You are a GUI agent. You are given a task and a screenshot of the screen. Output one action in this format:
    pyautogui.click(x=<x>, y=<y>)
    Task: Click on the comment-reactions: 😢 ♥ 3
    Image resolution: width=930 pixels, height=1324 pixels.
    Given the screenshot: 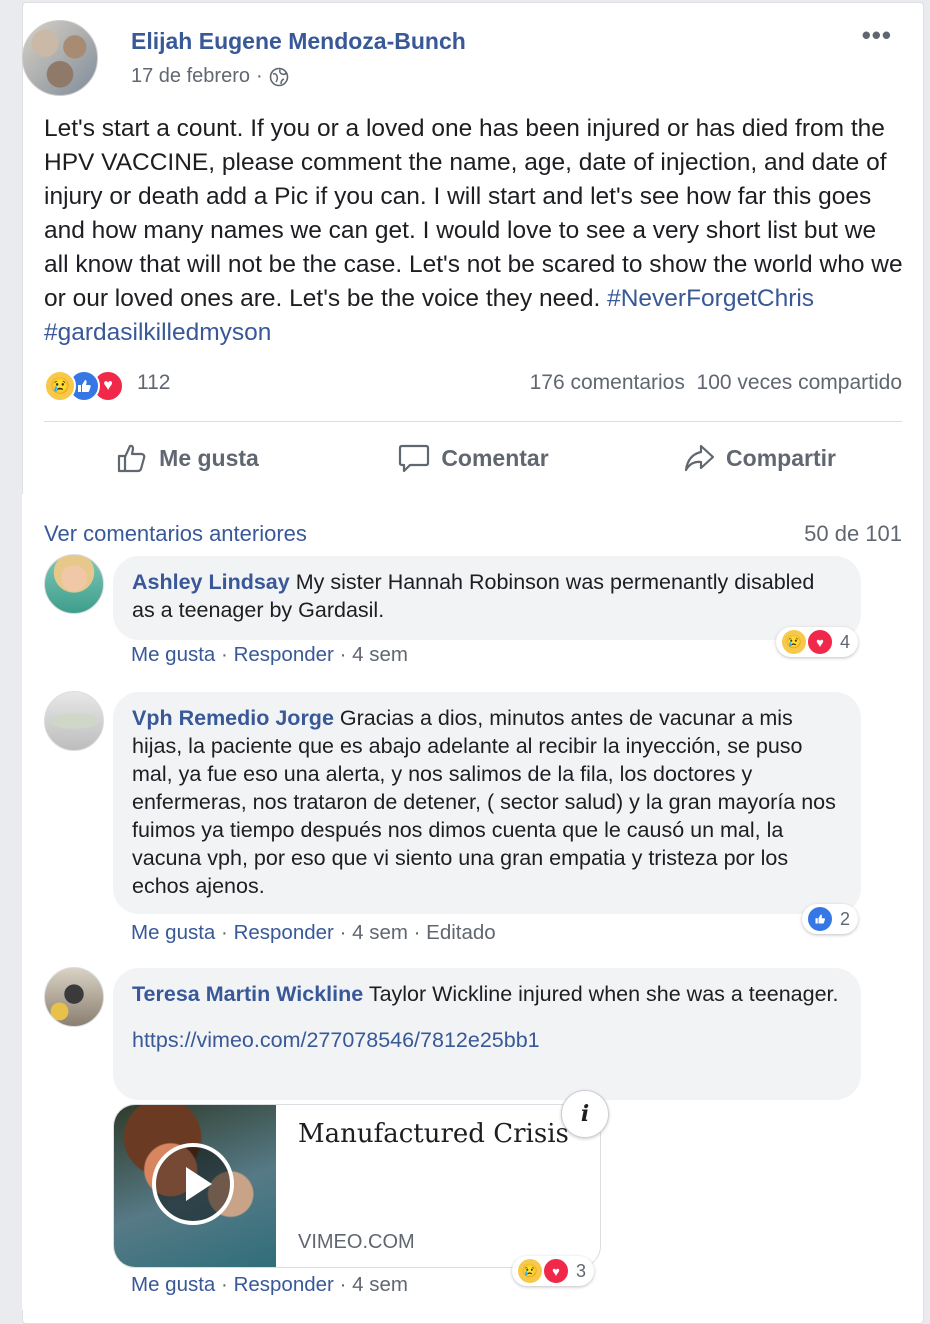 What is the action you would take?
    pyautogui.click(x=553, y=1271)
    